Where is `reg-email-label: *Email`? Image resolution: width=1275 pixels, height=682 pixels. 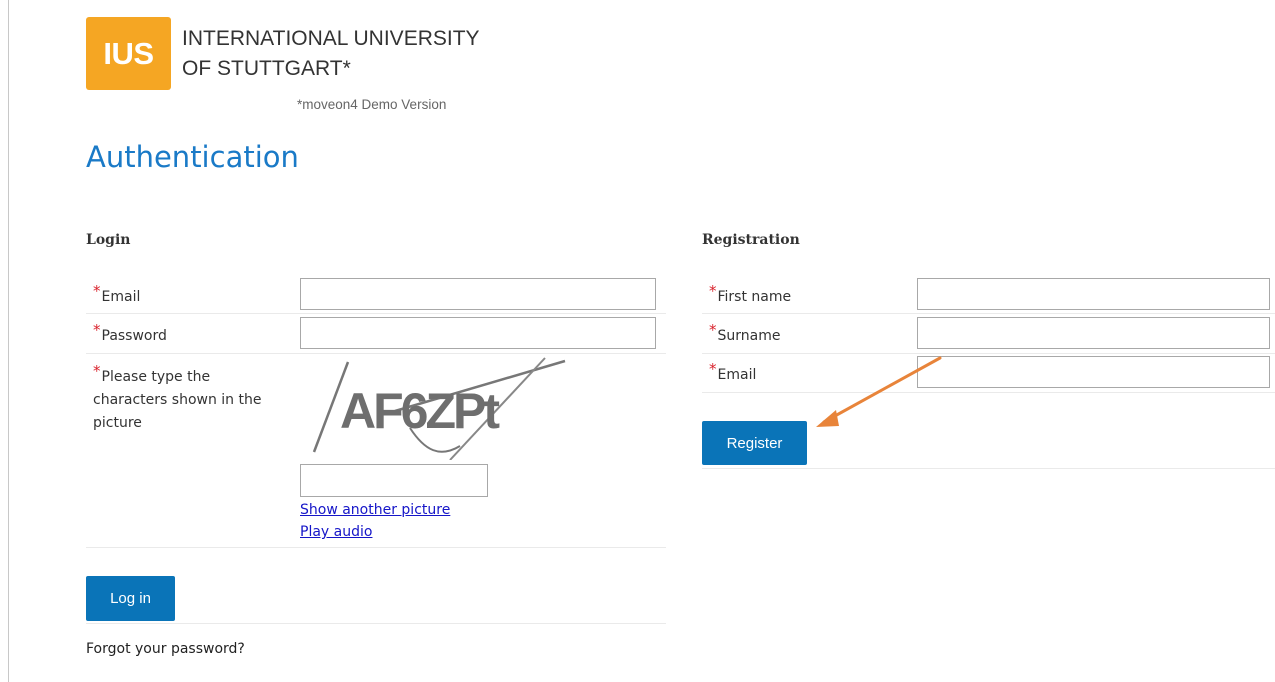
reg-email-label: *Email is located at coordinates (733, 372).